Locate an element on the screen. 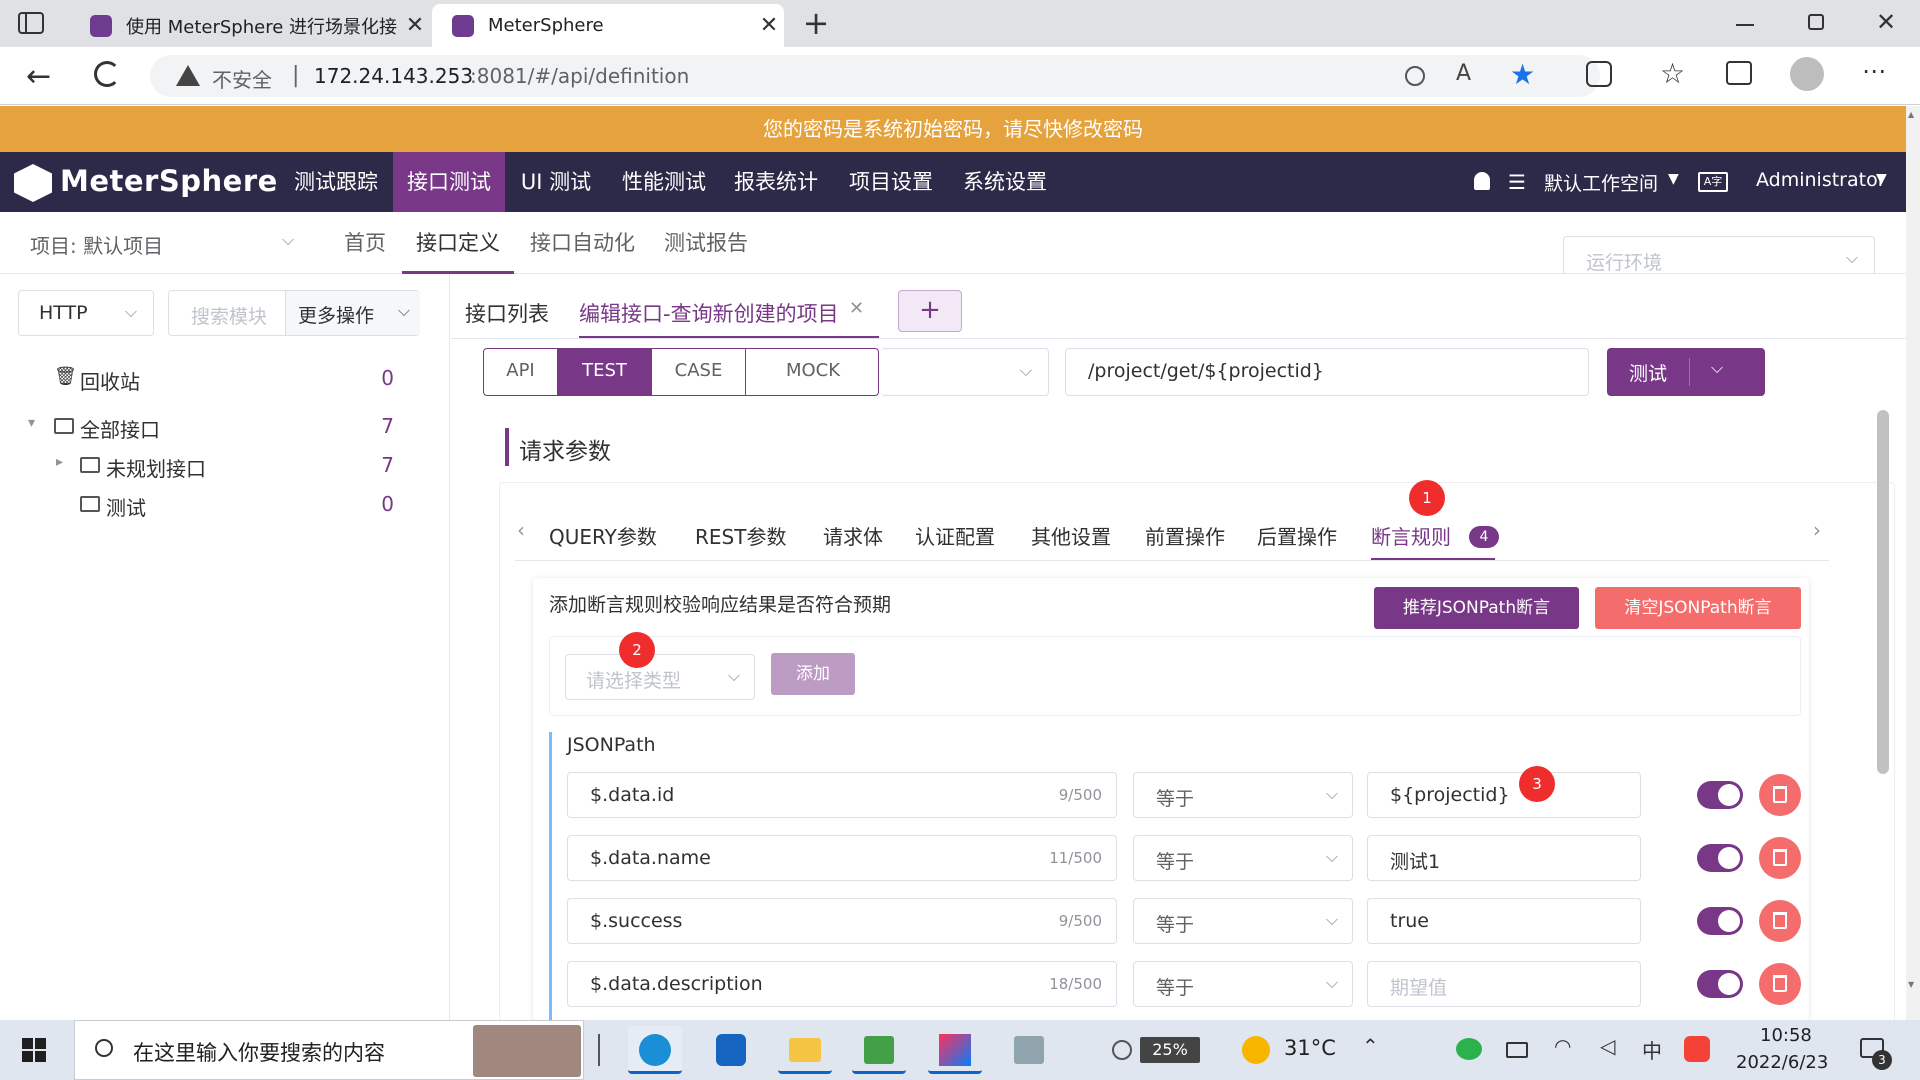 The height and width of the screenshot is (1080, 1920). nav-performance-test: 性能测试 is located at coordinates (664, 182).